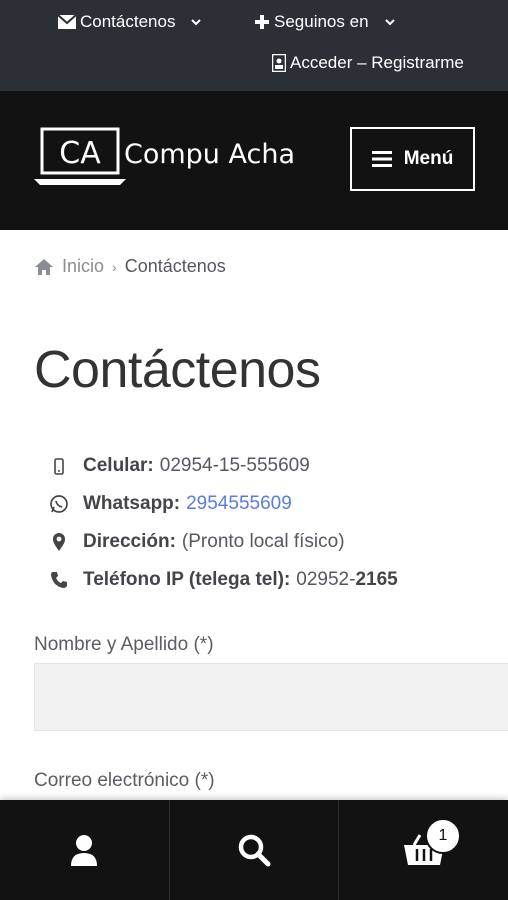  What do you see at coordinates (132, 503) in the screenshot?
I see `contact-info-label: Whatsapp:` at bounding box center [132, 503].